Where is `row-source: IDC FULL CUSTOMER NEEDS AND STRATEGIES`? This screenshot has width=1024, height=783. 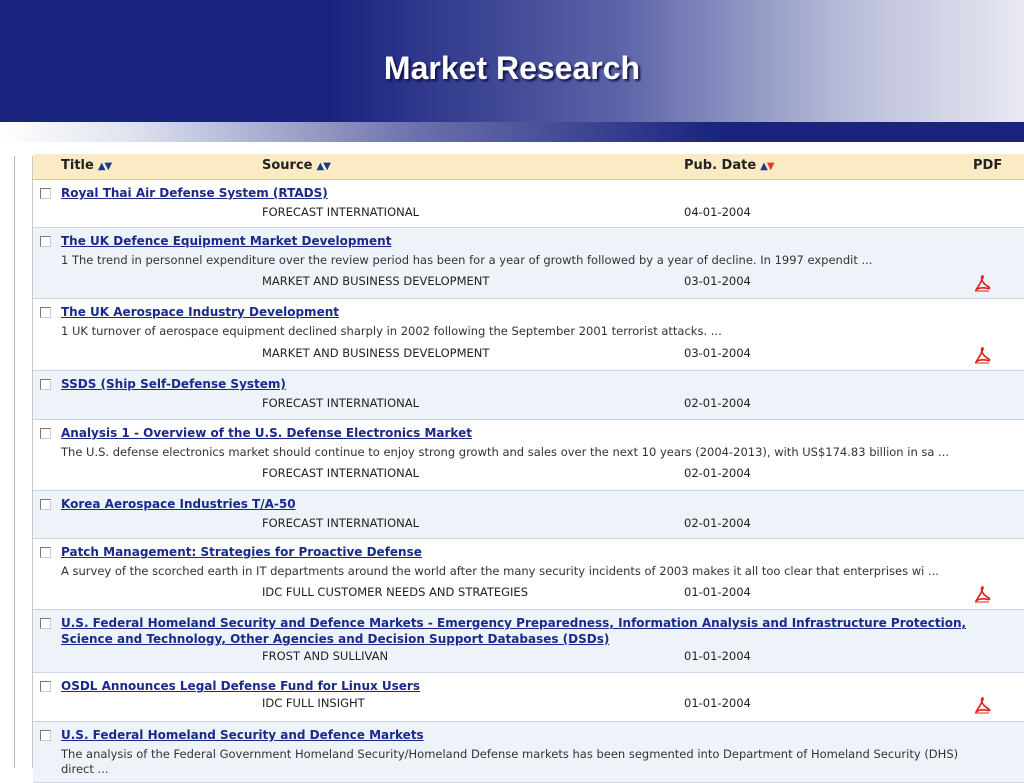 row-source: IDC FULL CUSTOMER NEEDS AND STRATEGIES is located at coordinates (395, 592).